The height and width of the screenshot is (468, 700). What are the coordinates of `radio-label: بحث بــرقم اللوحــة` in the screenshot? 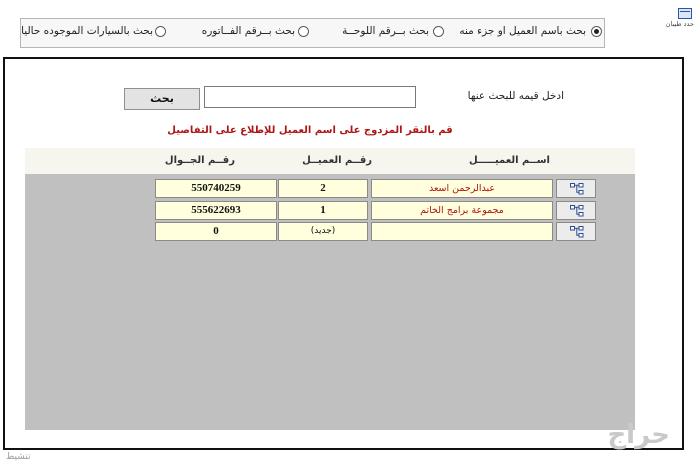 It's located at (385, 31).